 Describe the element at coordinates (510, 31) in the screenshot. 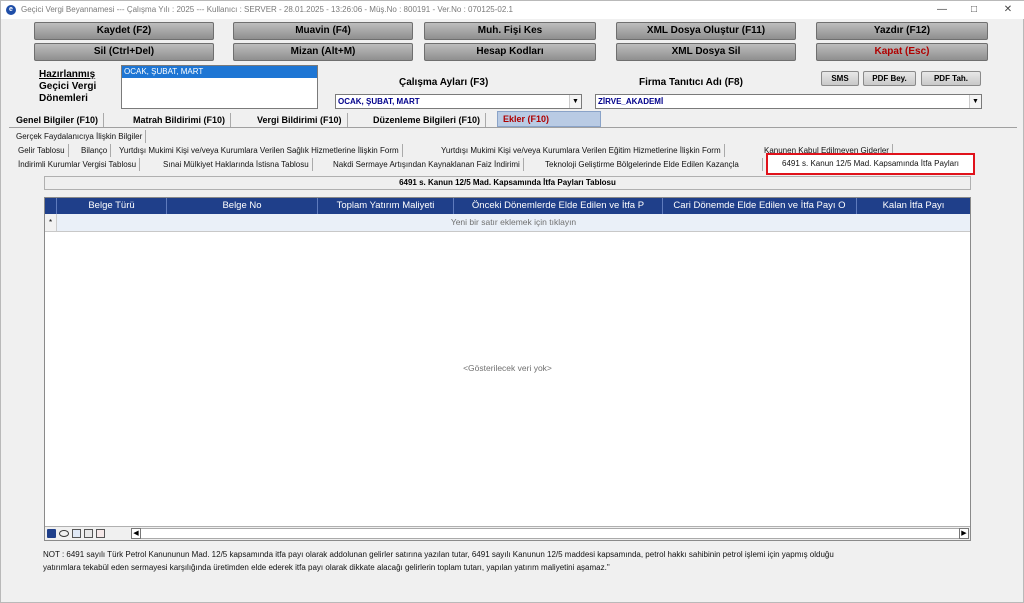

I see `muh-fisi-button: Muh. Fişi Kes` at that location.